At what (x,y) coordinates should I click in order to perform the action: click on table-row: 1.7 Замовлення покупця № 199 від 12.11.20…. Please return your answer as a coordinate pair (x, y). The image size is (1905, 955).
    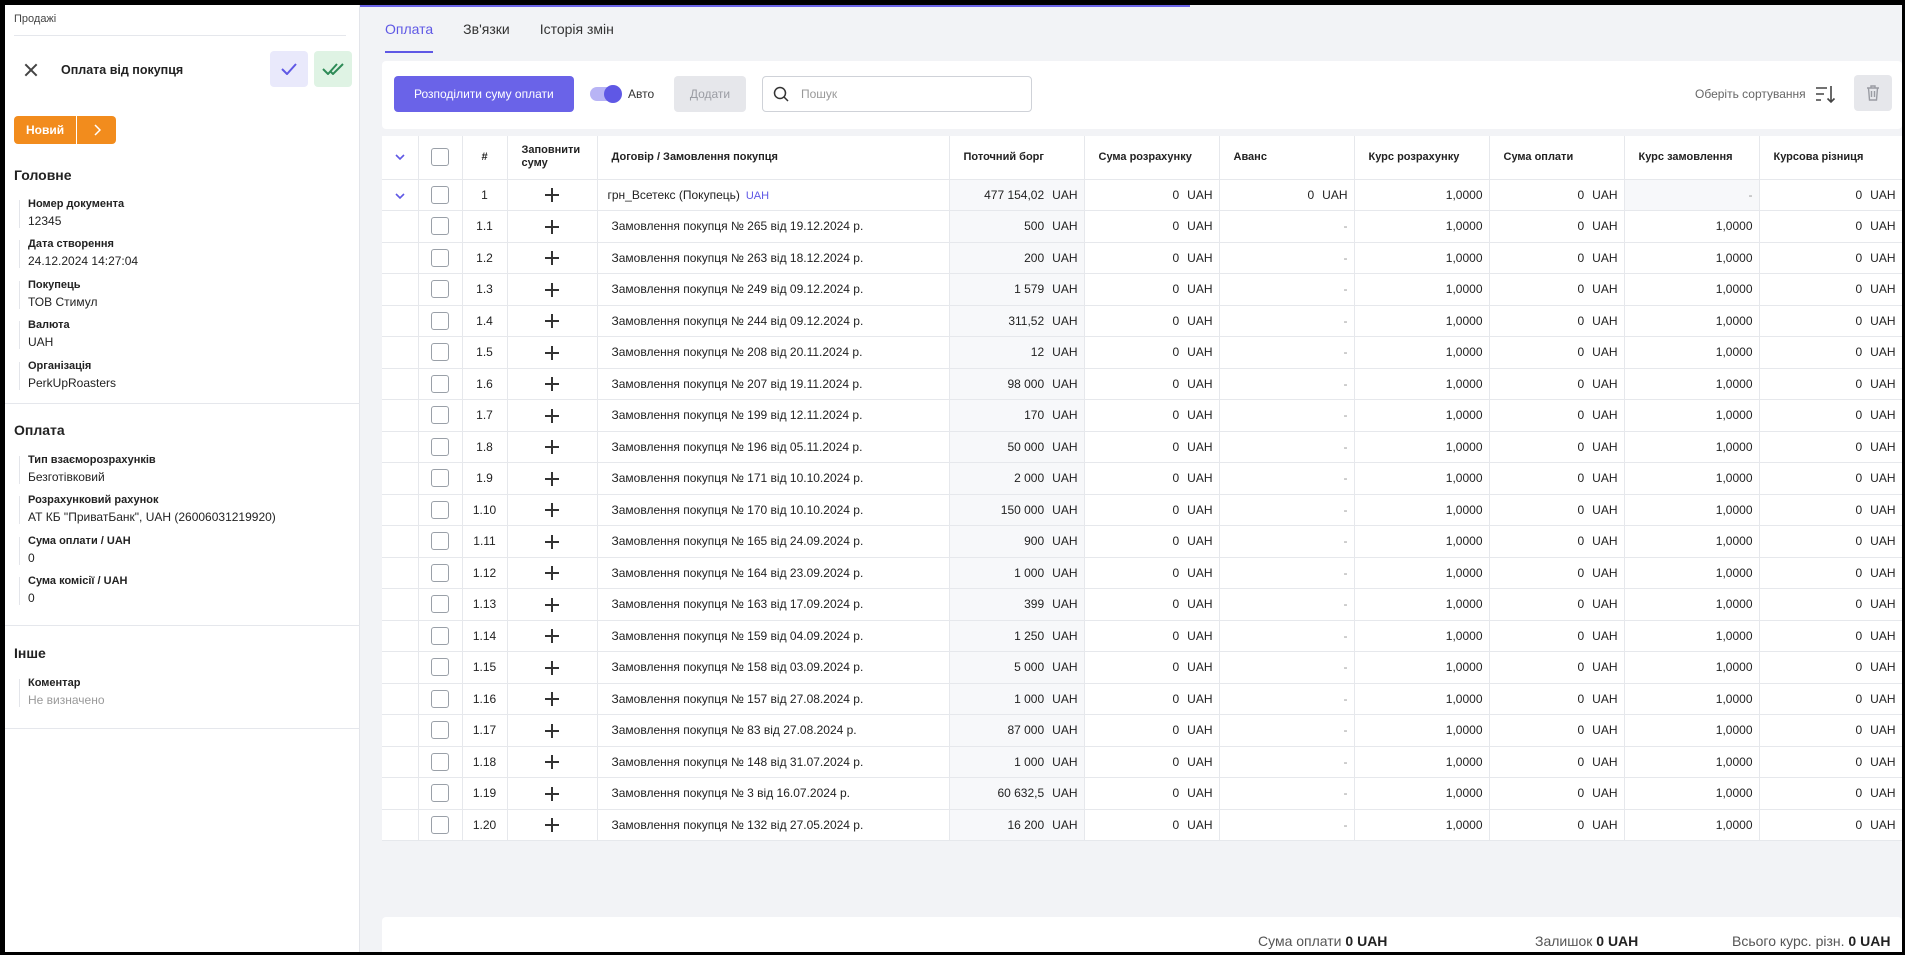
    Looking at the image, I should click on (1142, 415).